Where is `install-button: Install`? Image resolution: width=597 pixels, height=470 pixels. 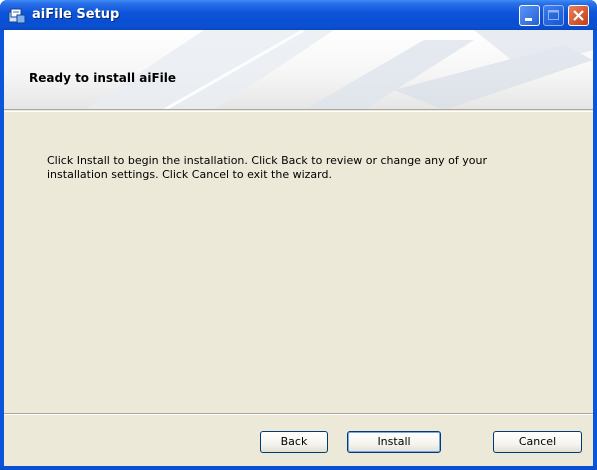 install-button: Install is located at coordinates (394, 442).